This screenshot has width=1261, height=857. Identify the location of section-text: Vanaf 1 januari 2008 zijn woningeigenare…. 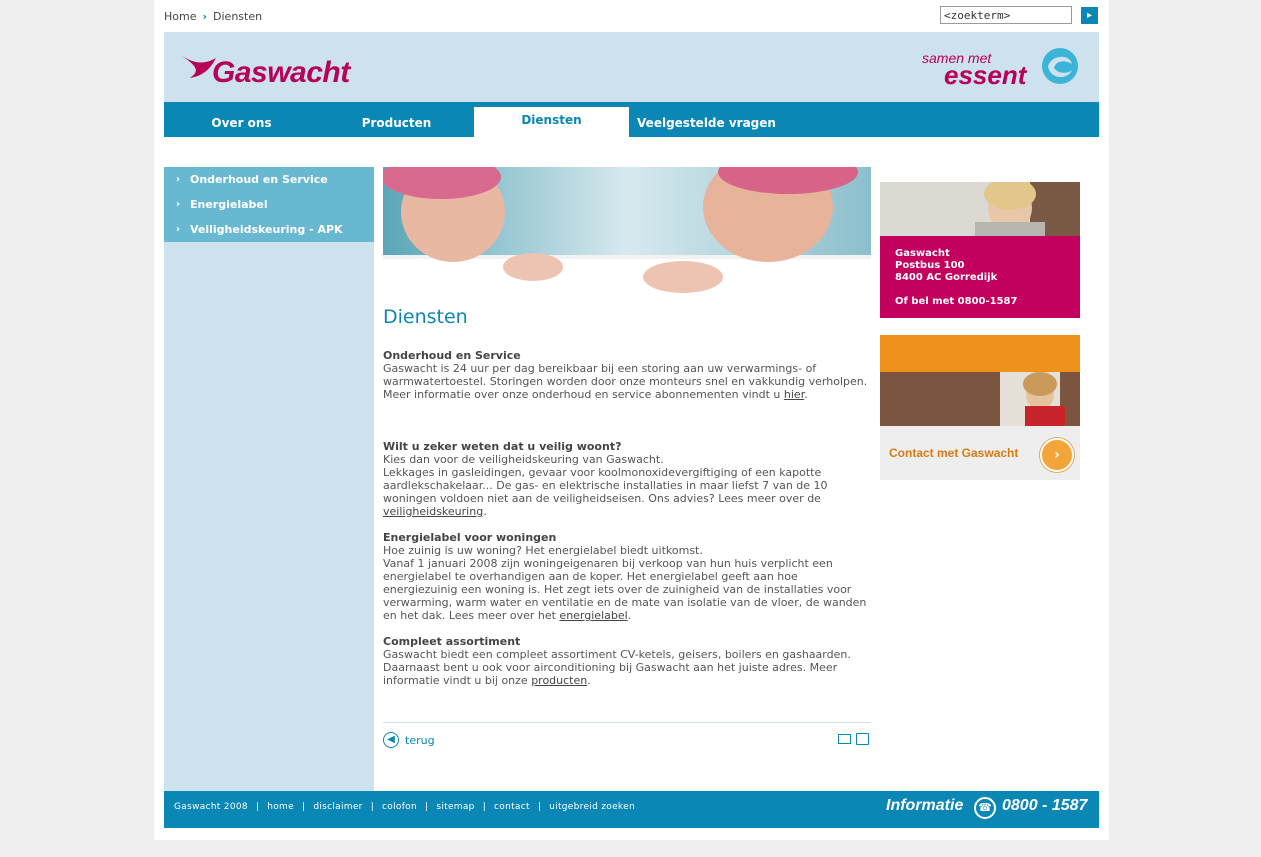
(625, 589).